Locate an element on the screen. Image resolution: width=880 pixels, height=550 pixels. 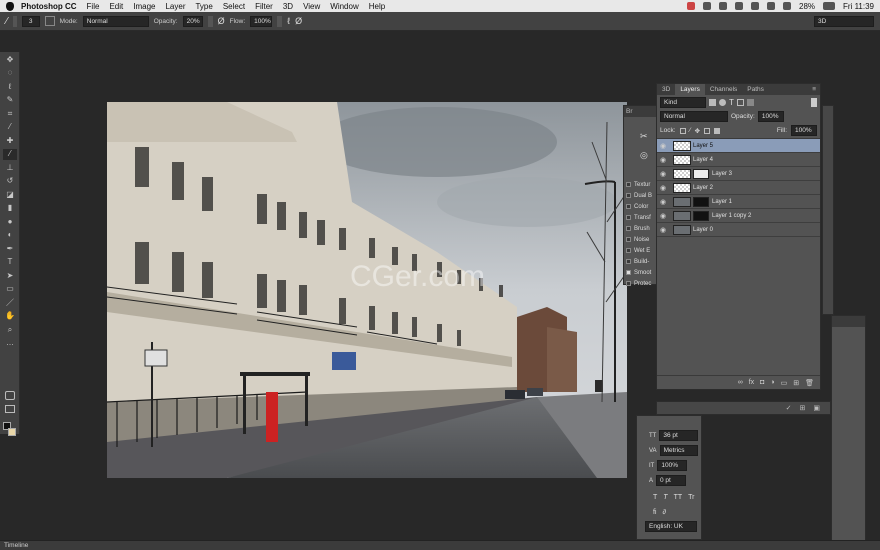
cc-icon is located at coordinates (707, 6).